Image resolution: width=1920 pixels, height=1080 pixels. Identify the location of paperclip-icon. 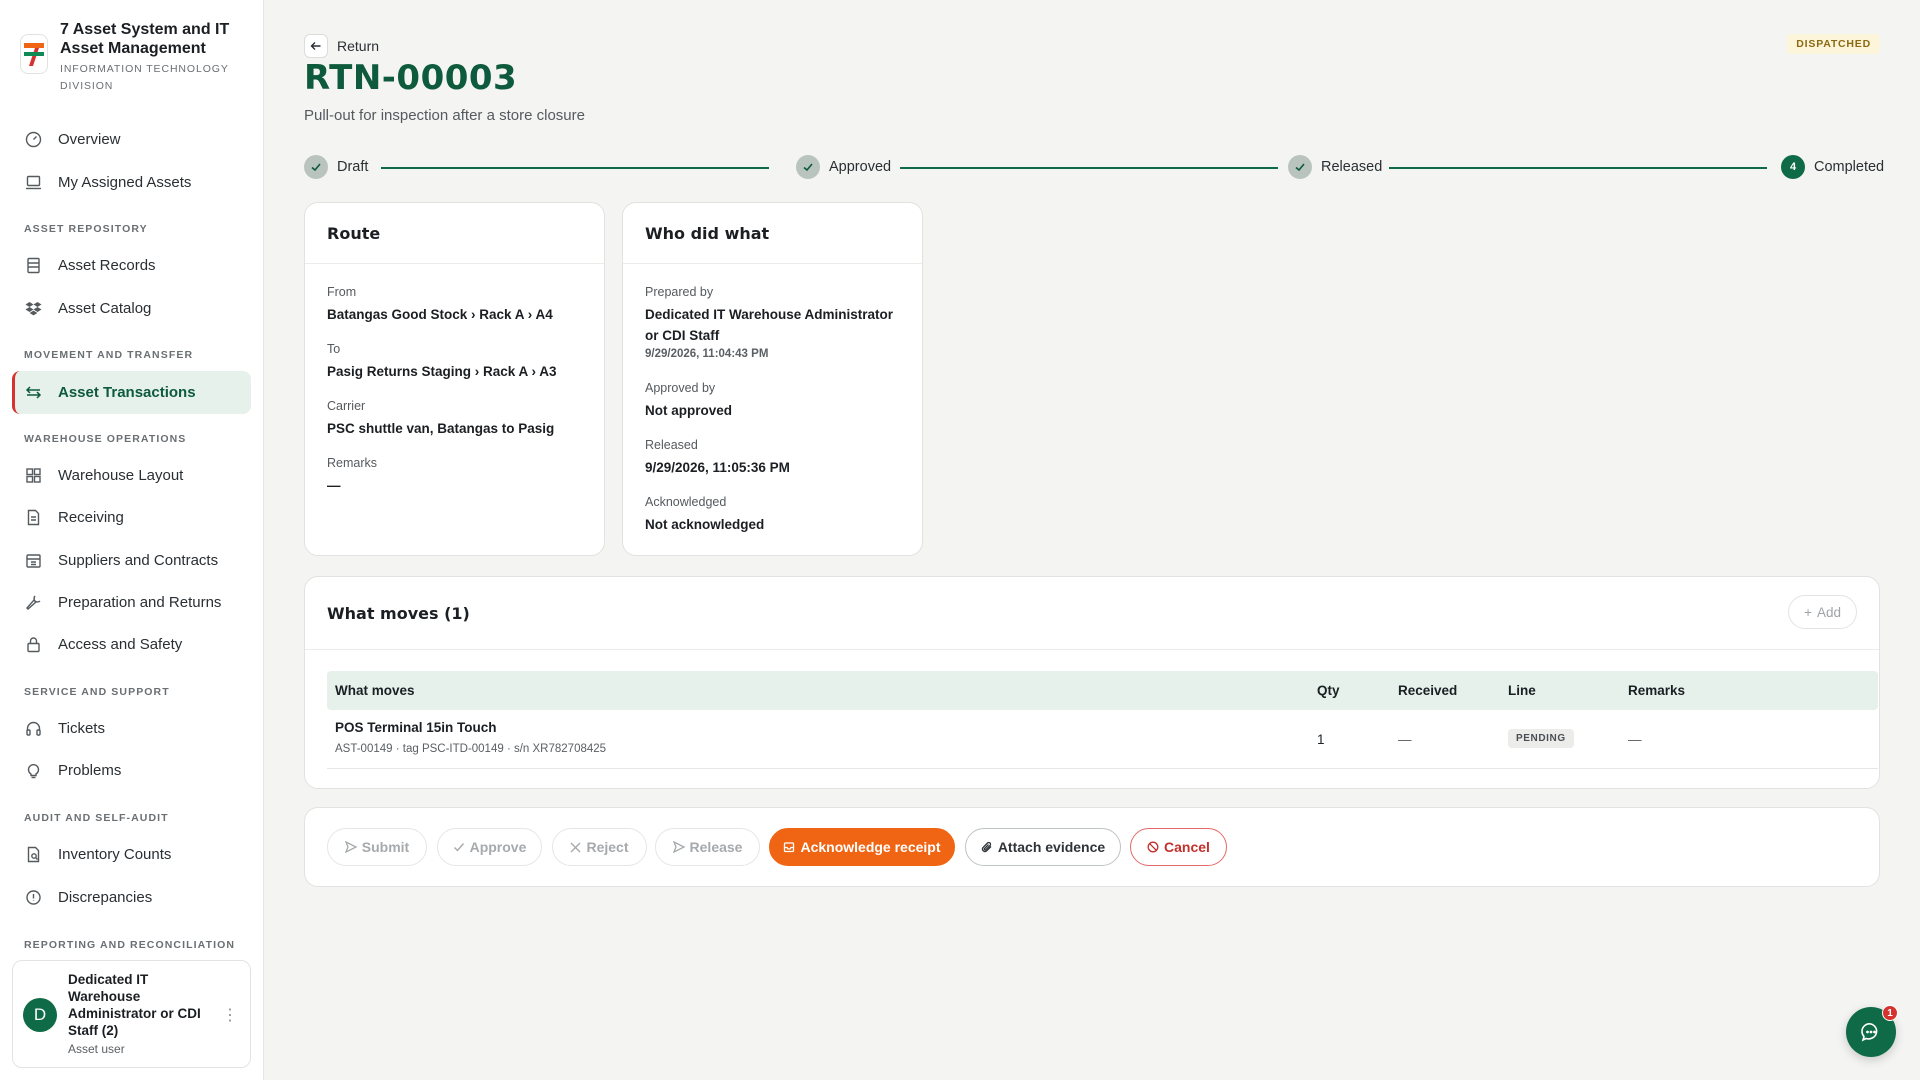
(986, 847).